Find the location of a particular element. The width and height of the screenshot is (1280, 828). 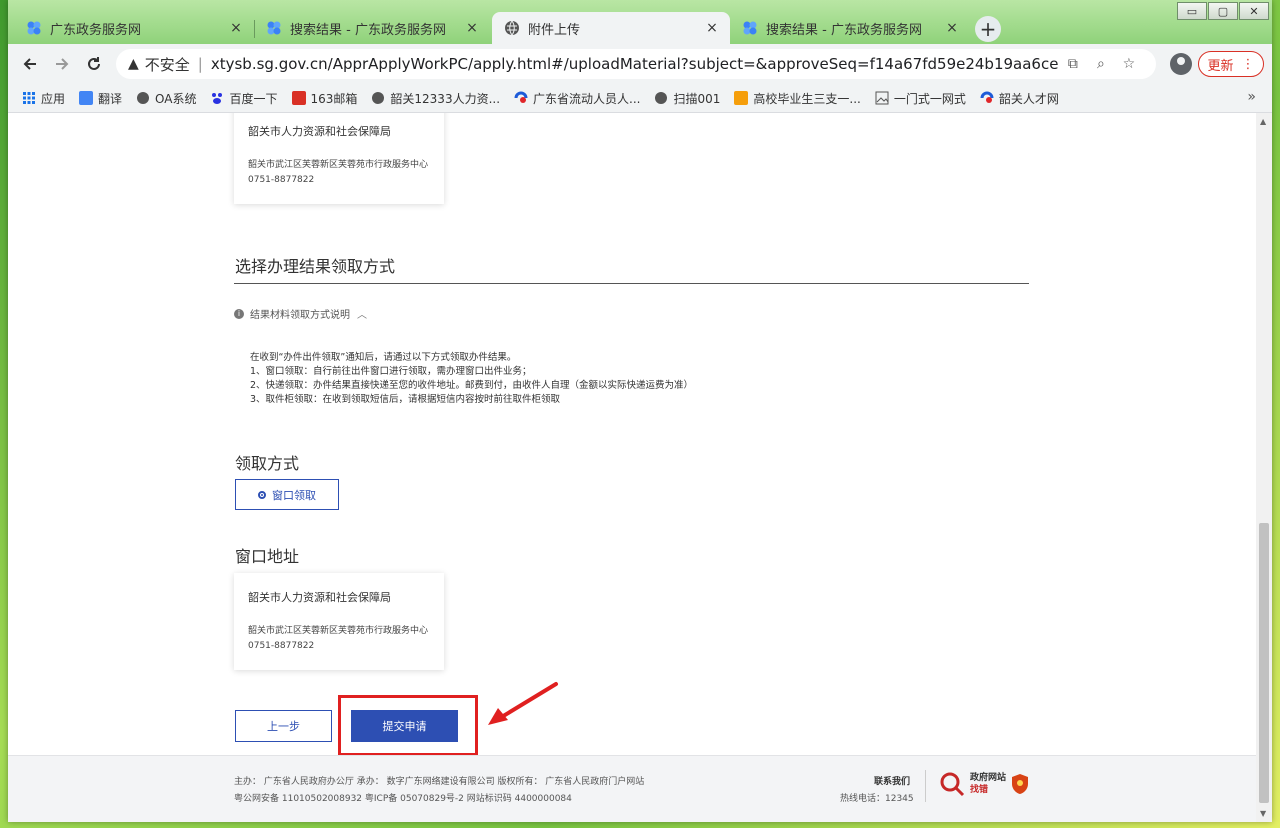

update-button: 更新 ⋮ is located at coordinates (1231, 64).